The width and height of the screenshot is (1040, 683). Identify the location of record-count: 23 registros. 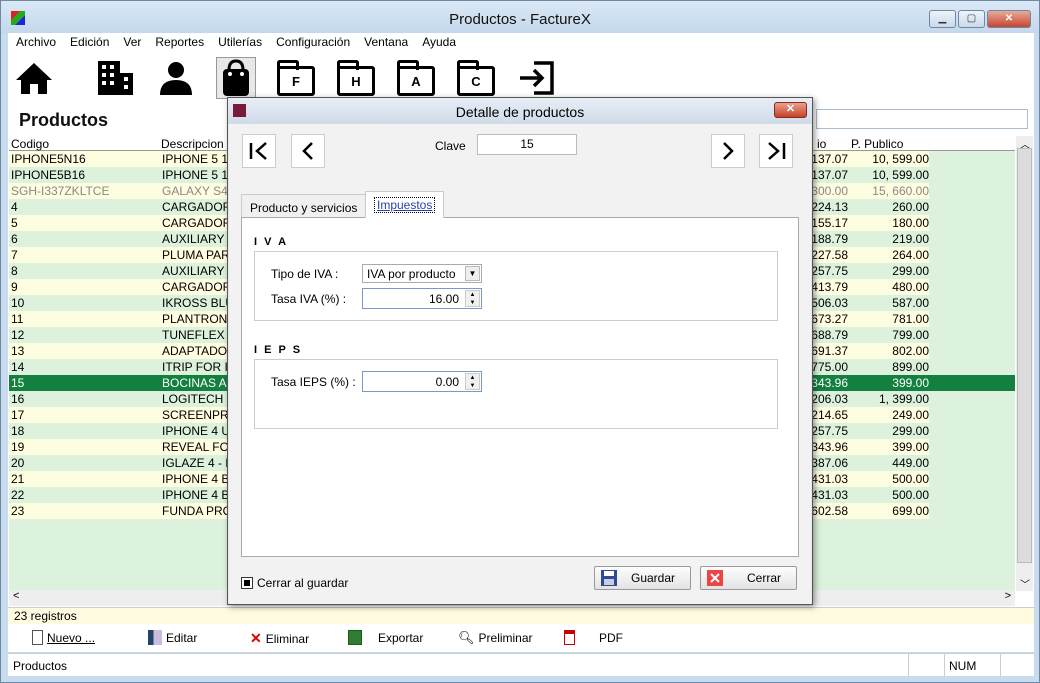
(521, 615).